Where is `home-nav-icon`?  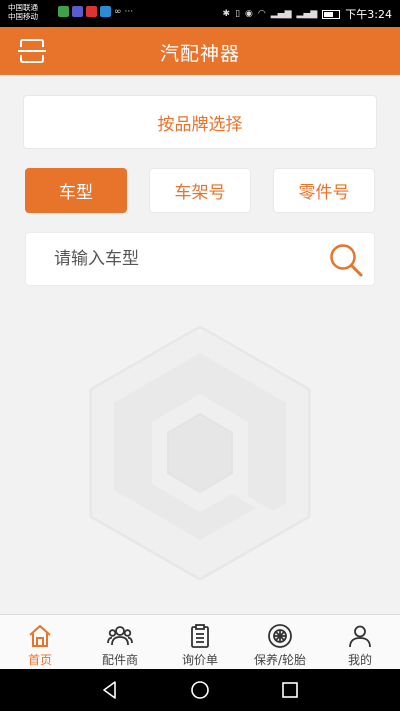
home-nav-icon is located at coordinates (200, 690).